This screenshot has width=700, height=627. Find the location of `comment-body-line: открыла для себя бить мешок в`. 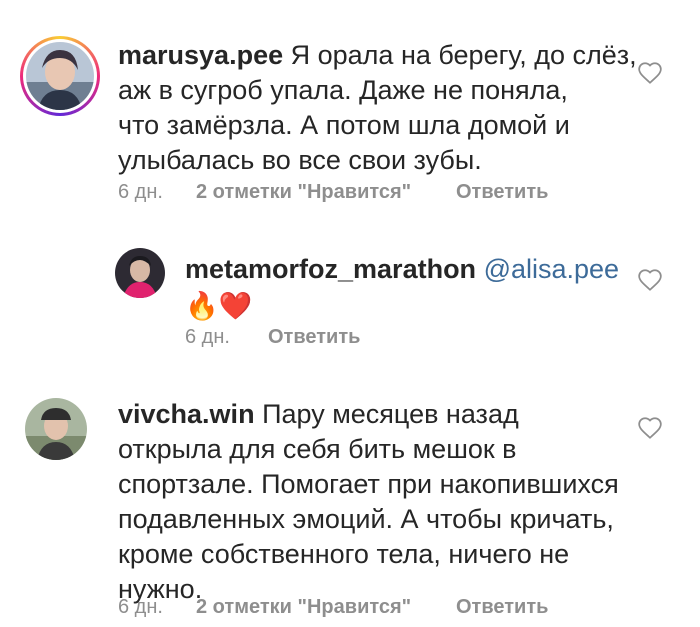

comment-body-line: открыла для себя бить мешок в is located at coordinates (317, 449).